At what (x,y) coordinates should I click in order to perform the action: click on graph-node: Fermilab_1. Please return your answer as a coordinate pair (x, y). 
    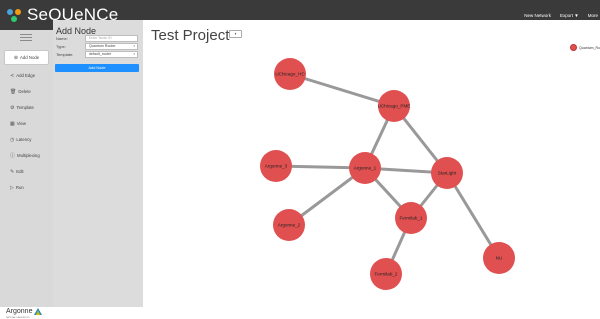
    Looking at the image, I should click on (411, 218).